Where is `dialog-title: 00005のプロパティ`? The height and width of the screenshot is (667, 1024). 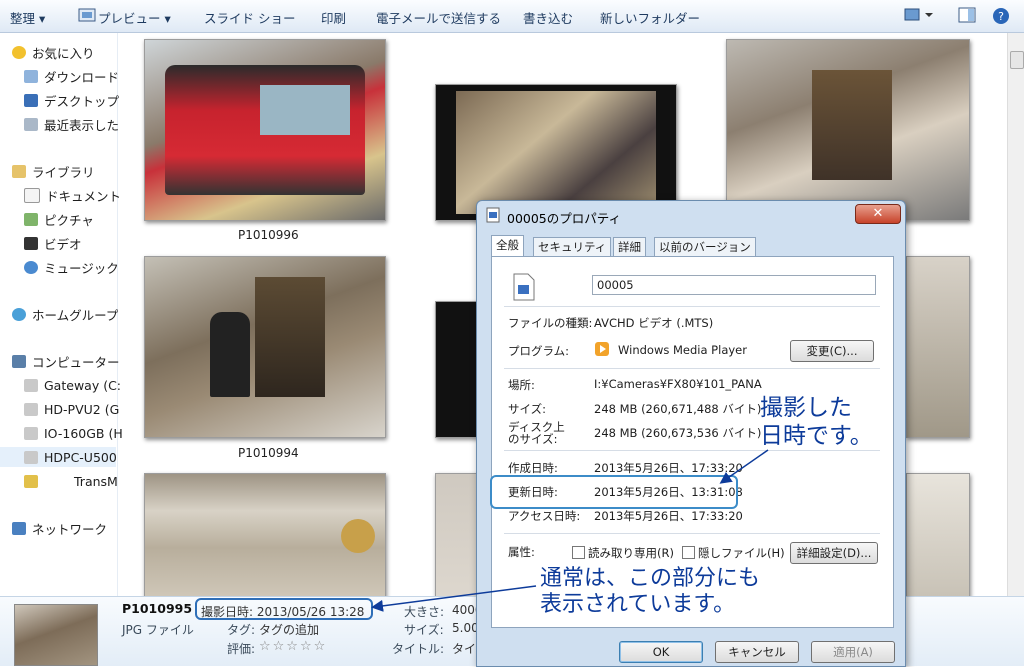 dialog-title: 00005のプロパティ is located at coordinates (564, 218).